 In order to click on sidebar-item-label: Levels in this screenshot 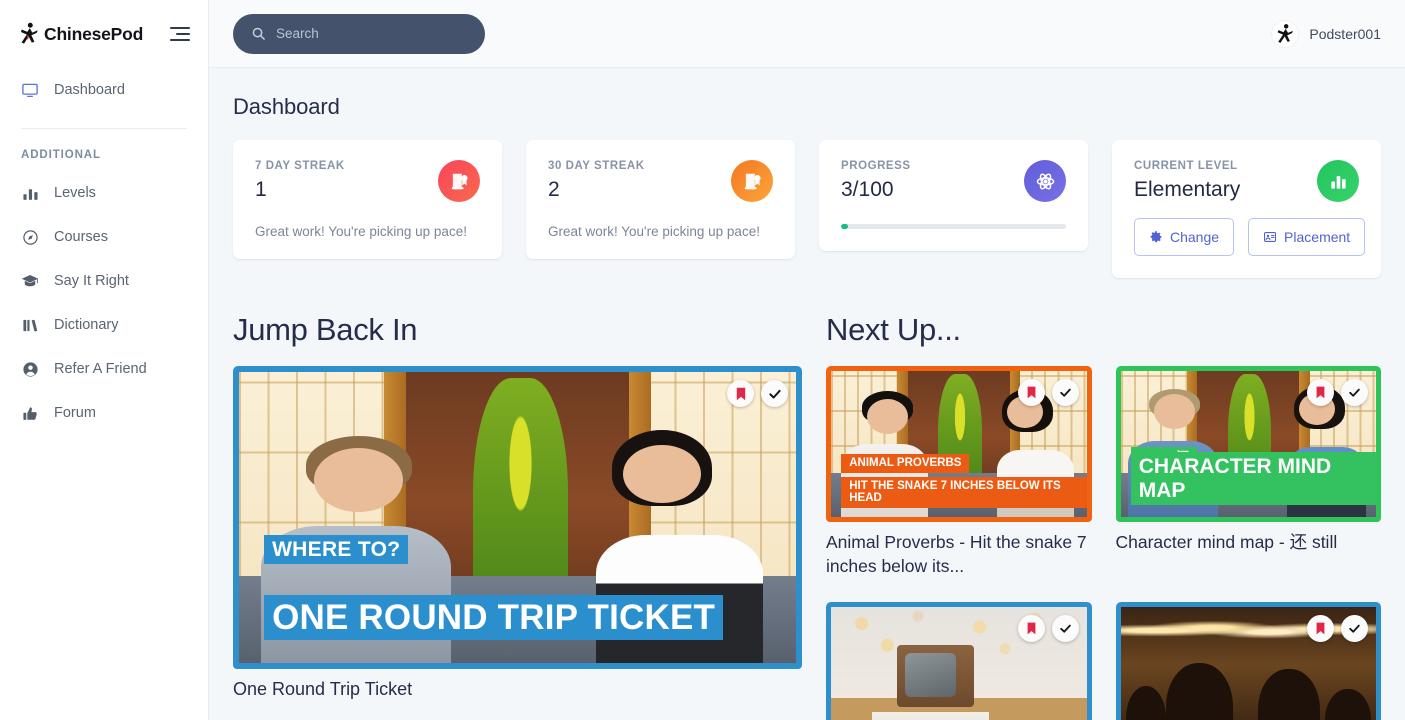, I will do `click(75, 193)`.